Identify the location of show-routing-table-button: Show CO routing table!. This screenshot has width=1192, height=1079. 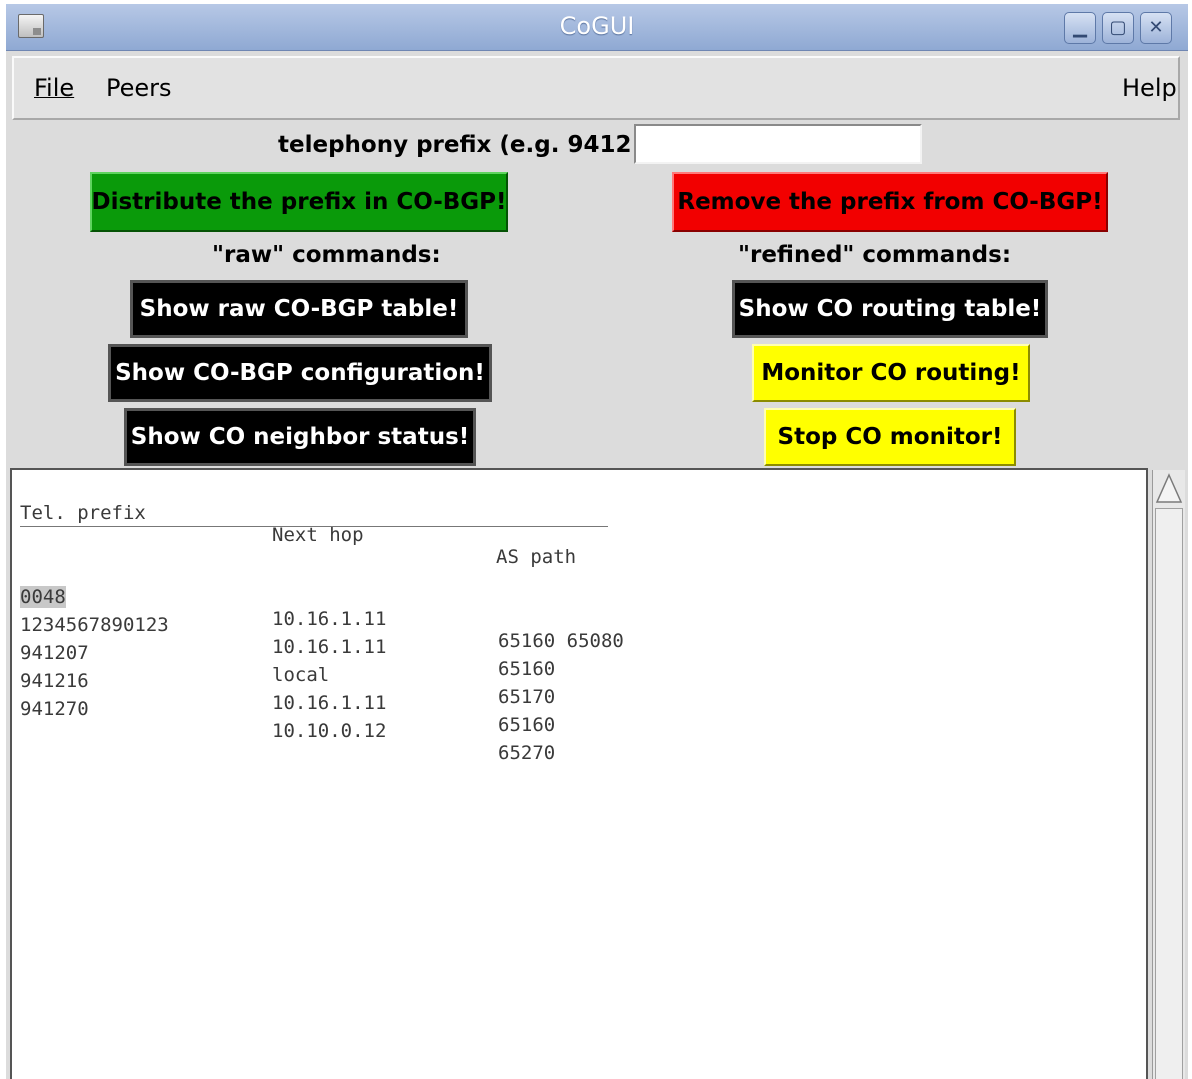
(890, 309).